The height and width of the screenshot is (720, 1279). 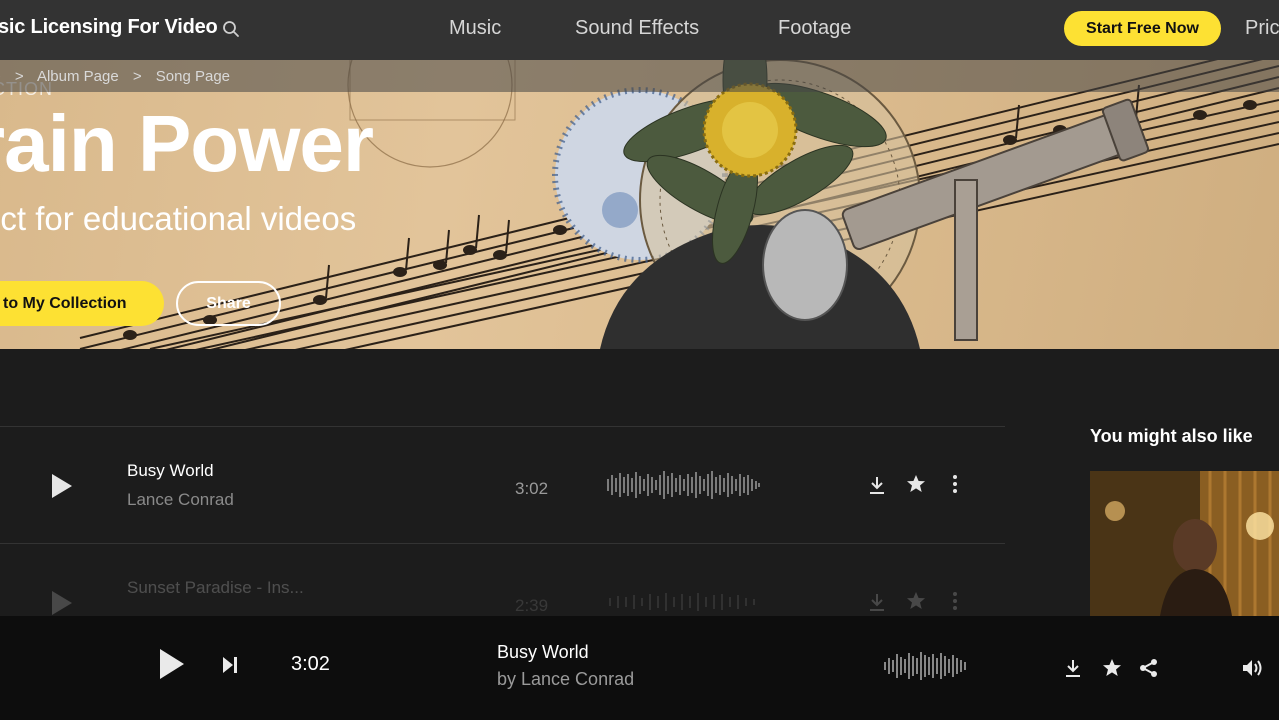 I want to click on share-icon, so click(x=1149, y=668).